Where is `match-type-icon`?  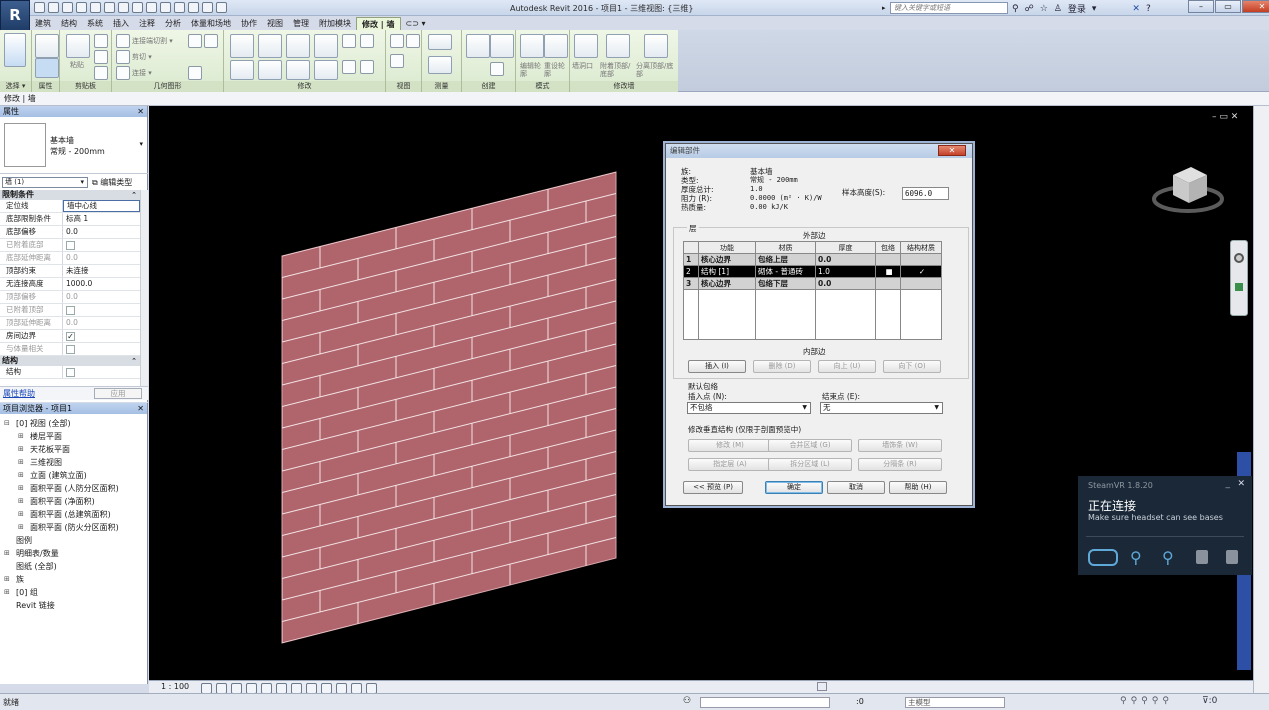 match-type-icon is located at coordinates (101, 73).